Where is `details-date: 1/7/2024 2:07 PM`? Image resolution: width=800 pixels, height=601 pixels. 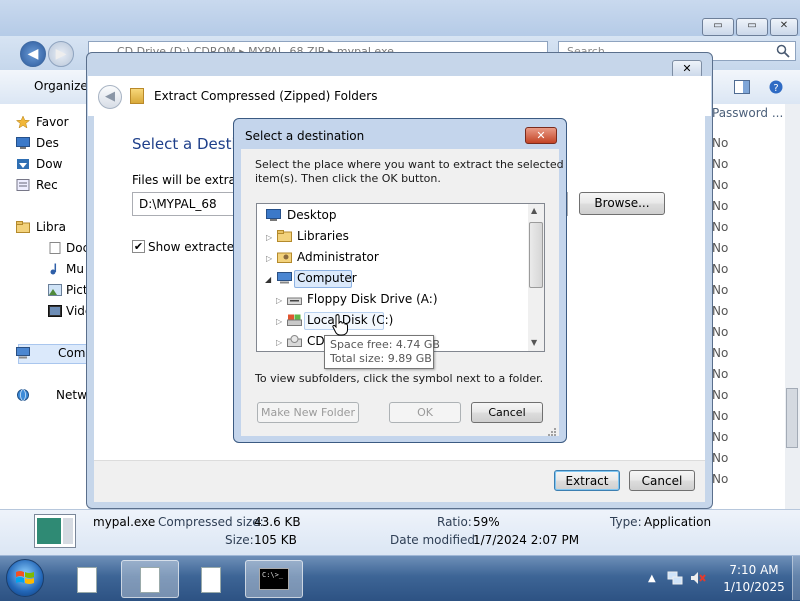 details-date: 1/7/2024 2:07 PM is located at coordinates (526, 540).